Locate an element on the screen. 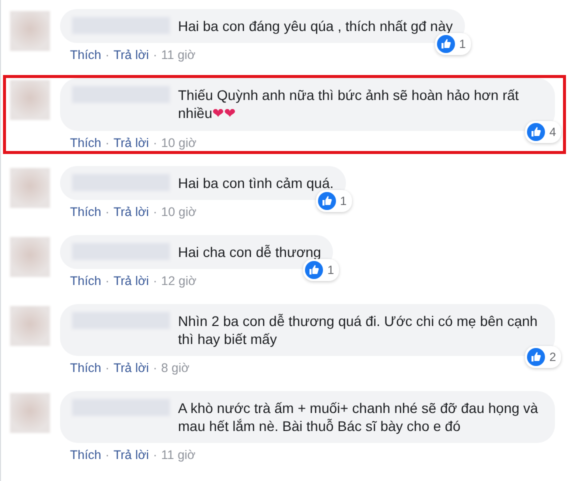  reaction-badge: 2 is located at coordinates (543, 357).